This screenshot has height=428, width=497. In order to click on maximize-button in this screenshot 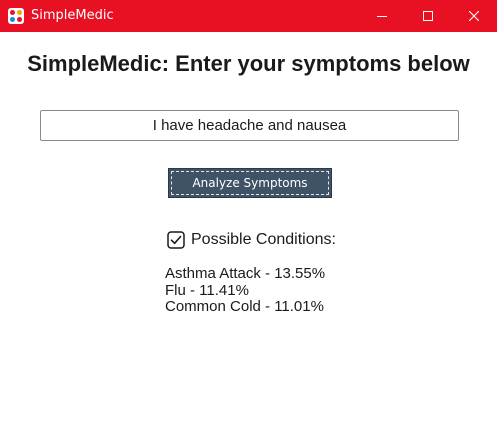, I will do `click(428, 16)`.